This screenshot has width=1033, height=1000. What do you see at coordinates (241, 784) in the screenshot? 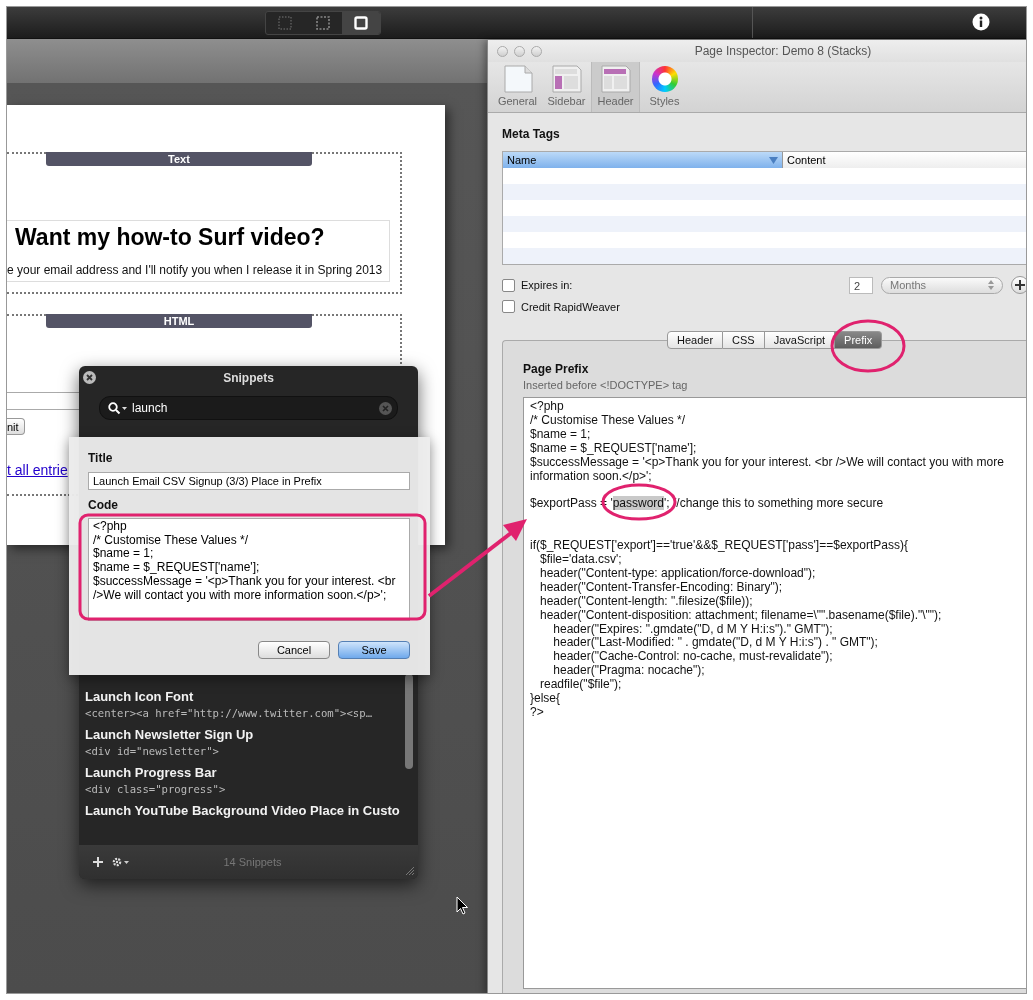
I see `snippet-item: Launch Progress Bar <div class="progress">` at bounding box center [241, 784].